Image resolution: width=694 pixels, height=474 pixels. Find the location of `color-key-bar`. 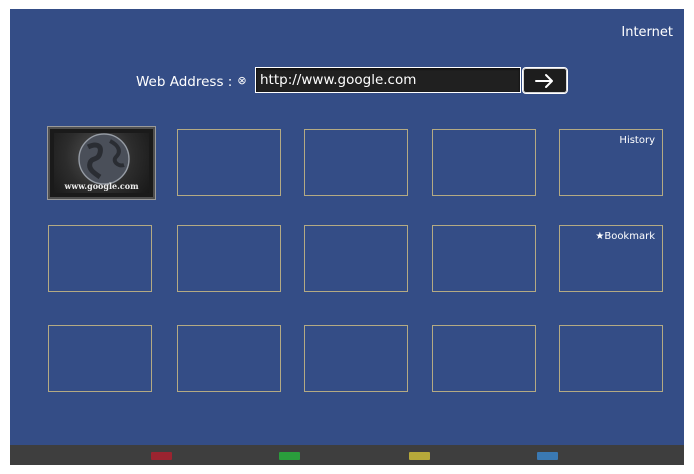

color-key-bar is located at coordinates (347, 455).